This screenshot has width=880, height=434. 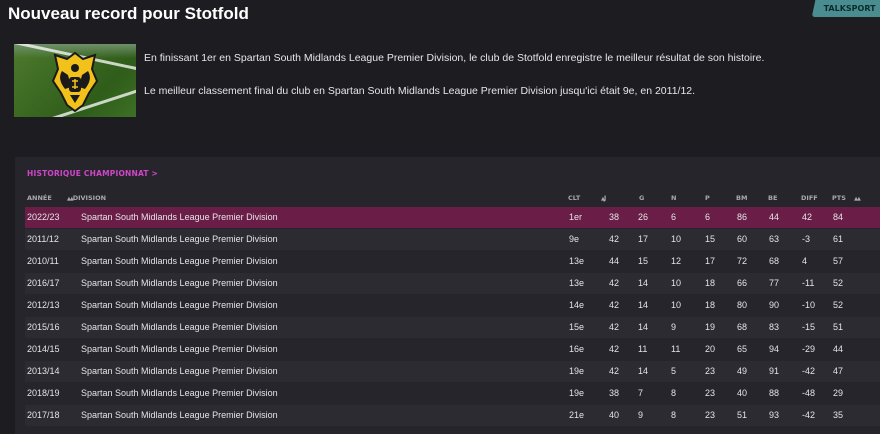 I want to click on cell-year: 2016/17, so click(x=43, y=283).